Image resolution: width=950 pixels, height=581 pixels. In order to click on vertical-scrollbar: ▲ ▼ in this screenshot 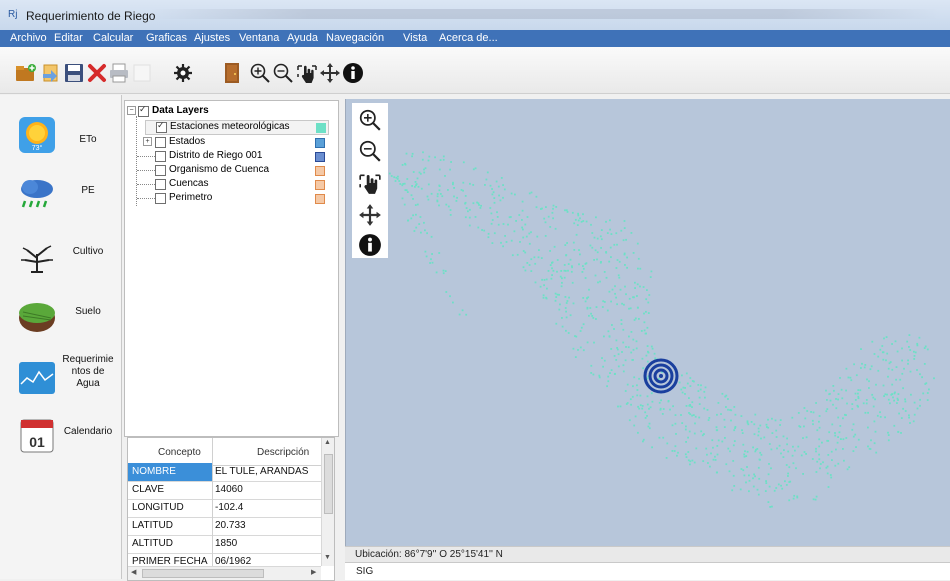, I will do `click(327, 502)`.